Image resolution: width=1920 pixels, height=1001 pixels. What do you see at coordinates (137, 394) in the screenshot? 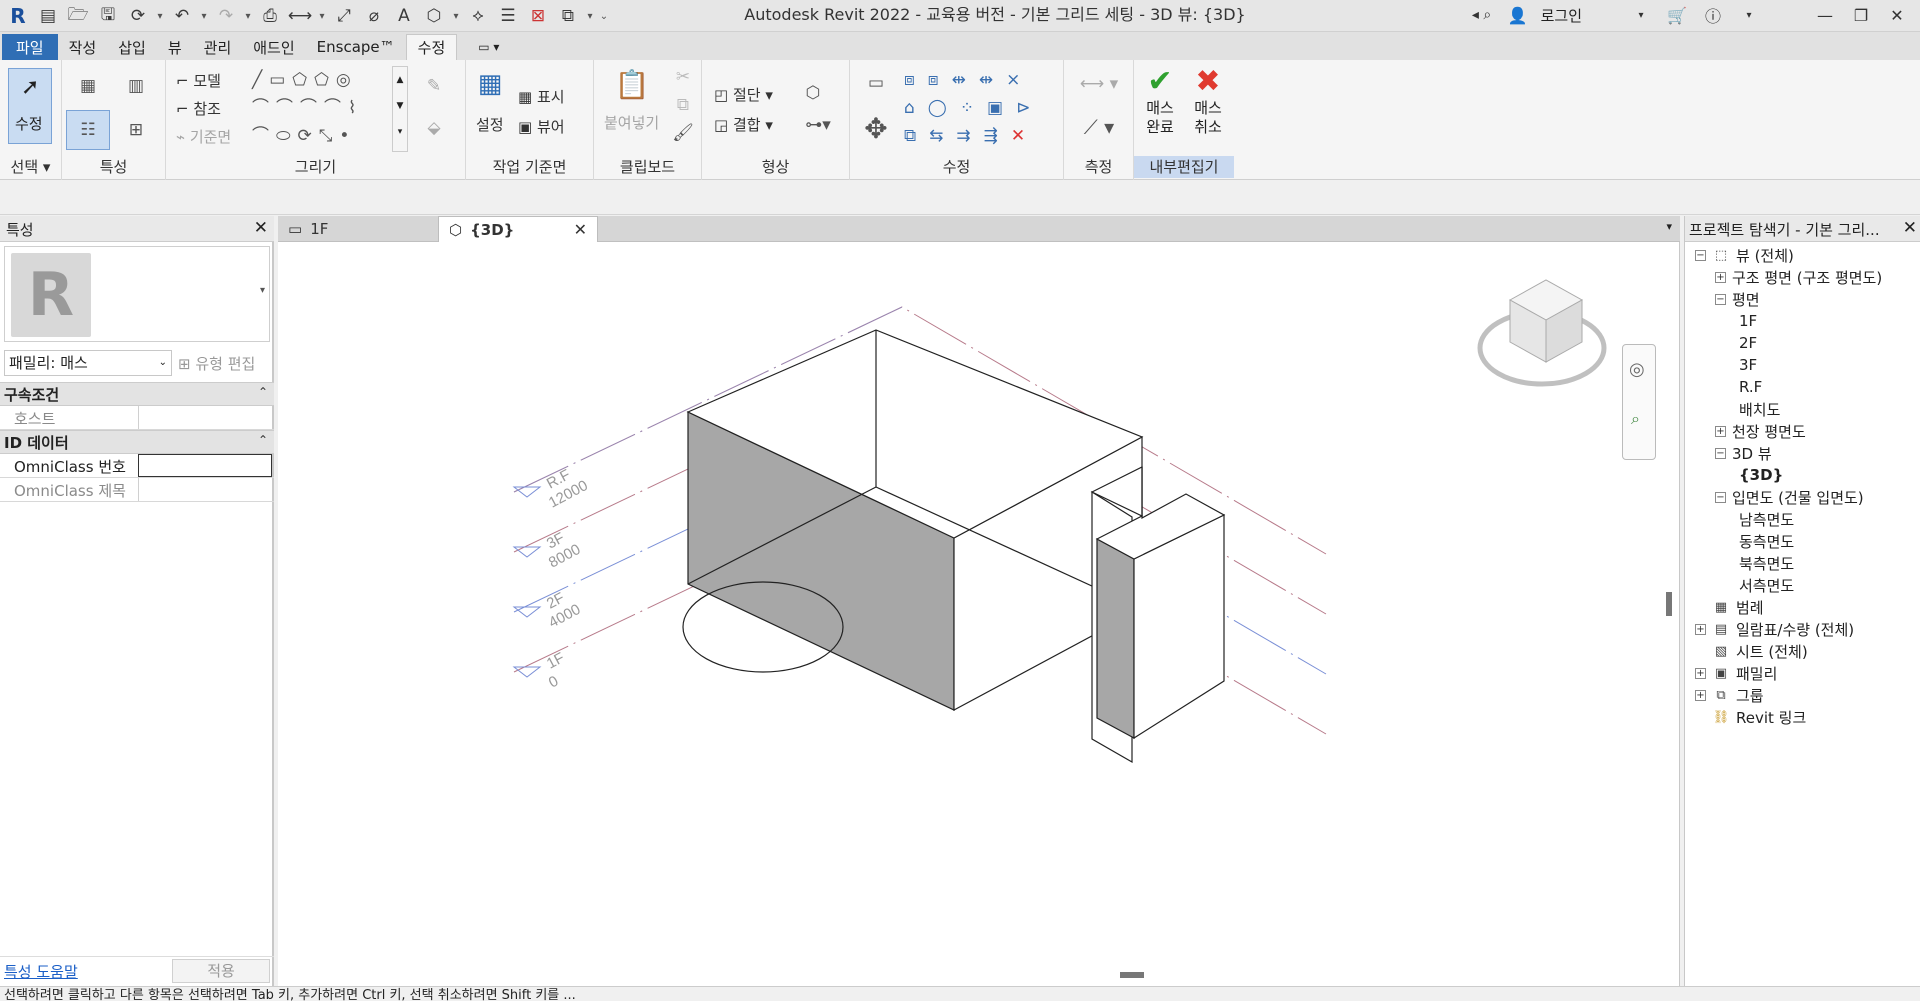
I see `category-constraints: 구속조건 ⌃` at bounding box center [137, 394].